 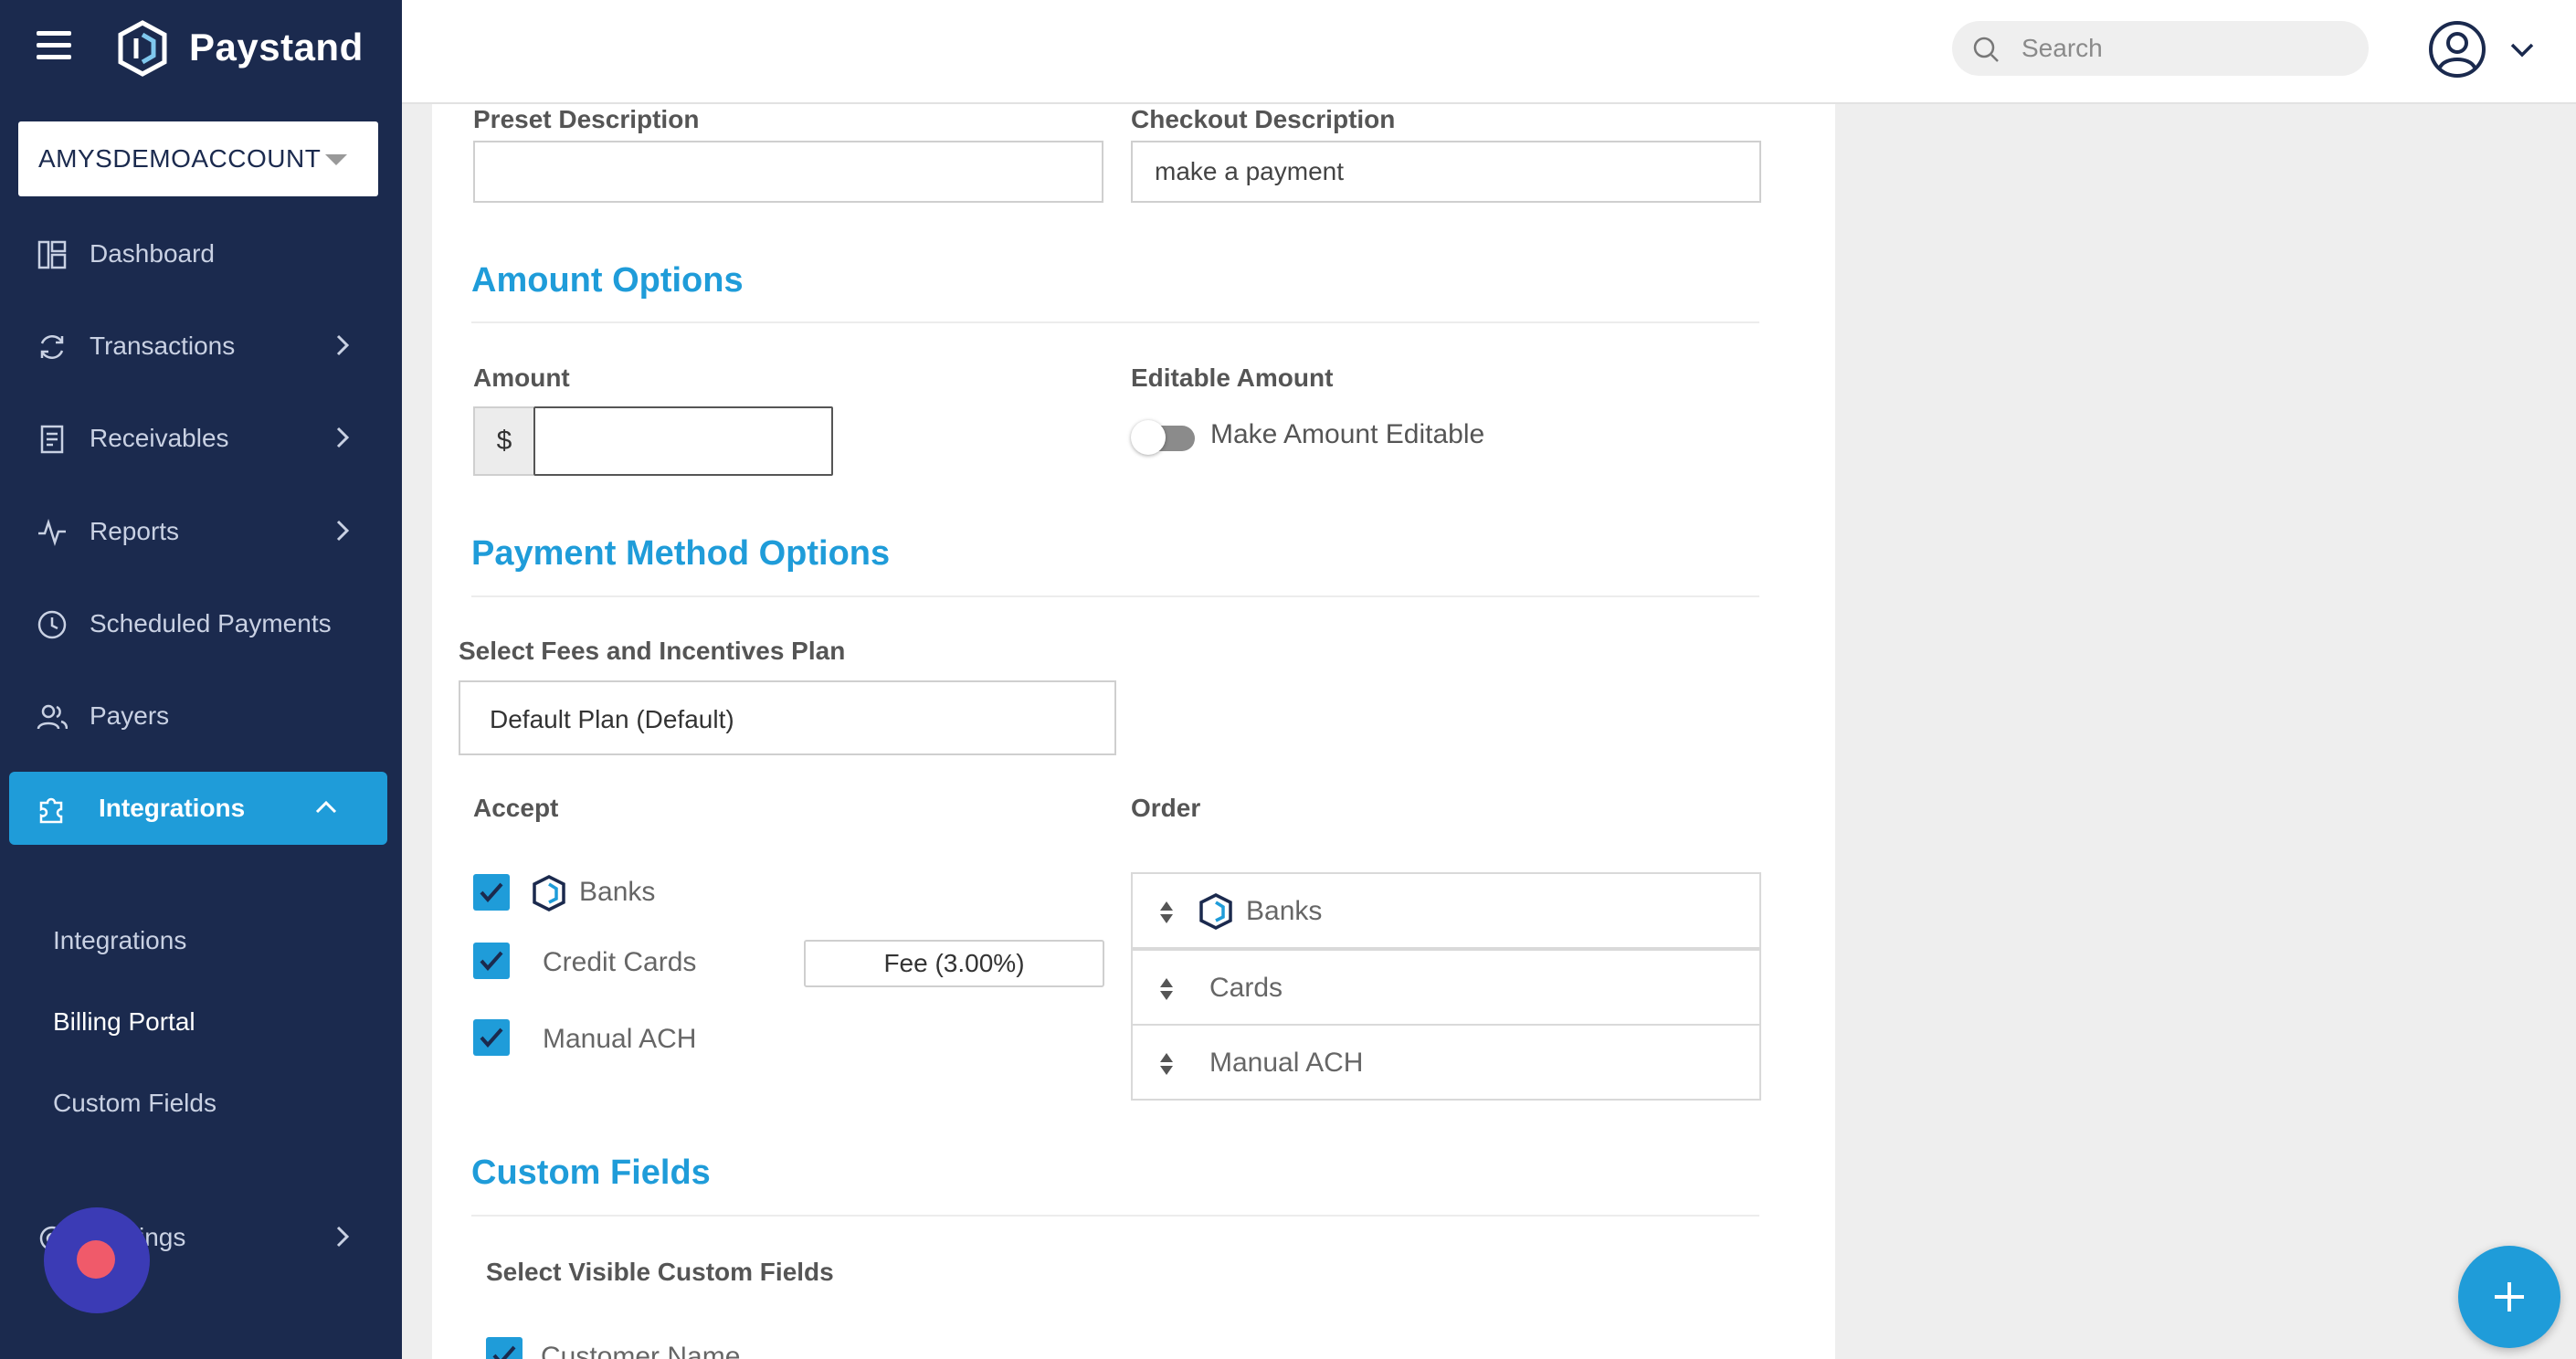 What do you see at coordinates (163, 346) in the screenshot?
I see `sidebar-item-label: Transactions` at bounding box center [163, 346].